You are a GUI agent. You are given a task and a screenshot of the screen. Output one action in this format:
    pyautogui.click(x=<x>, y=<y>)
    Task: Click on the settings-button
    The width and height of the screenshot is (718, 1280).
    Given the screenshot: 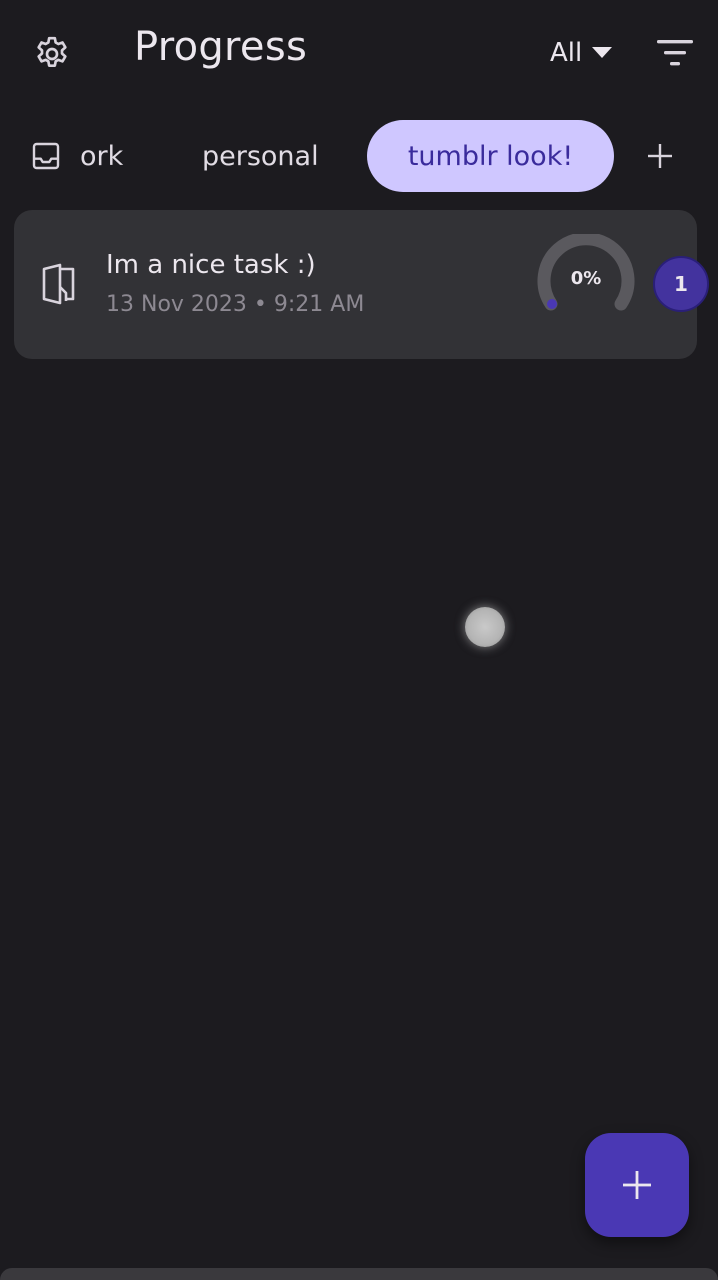 What is the action you would take?
    pyautogui.click(x=52, y=54)
    